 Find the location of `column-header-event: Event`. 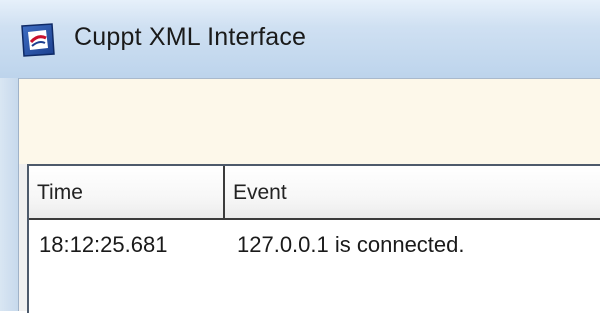

column-header-event: Event is located at coordinates (412, 192).